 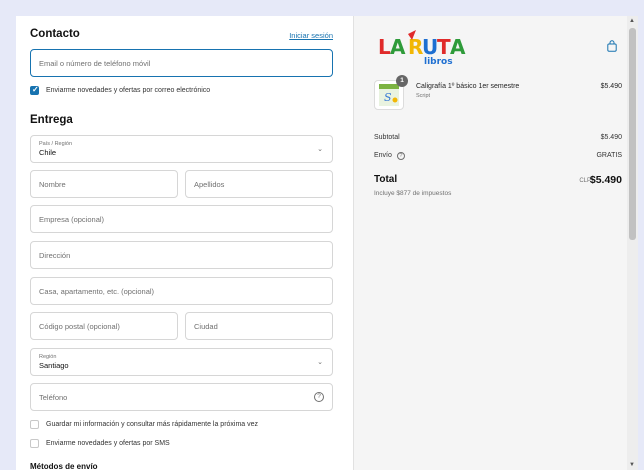 What do you see at coordinates (51, 120) in the screenshot?
I see `delivery-heading: Entrega` at bounding box center [51, 120].